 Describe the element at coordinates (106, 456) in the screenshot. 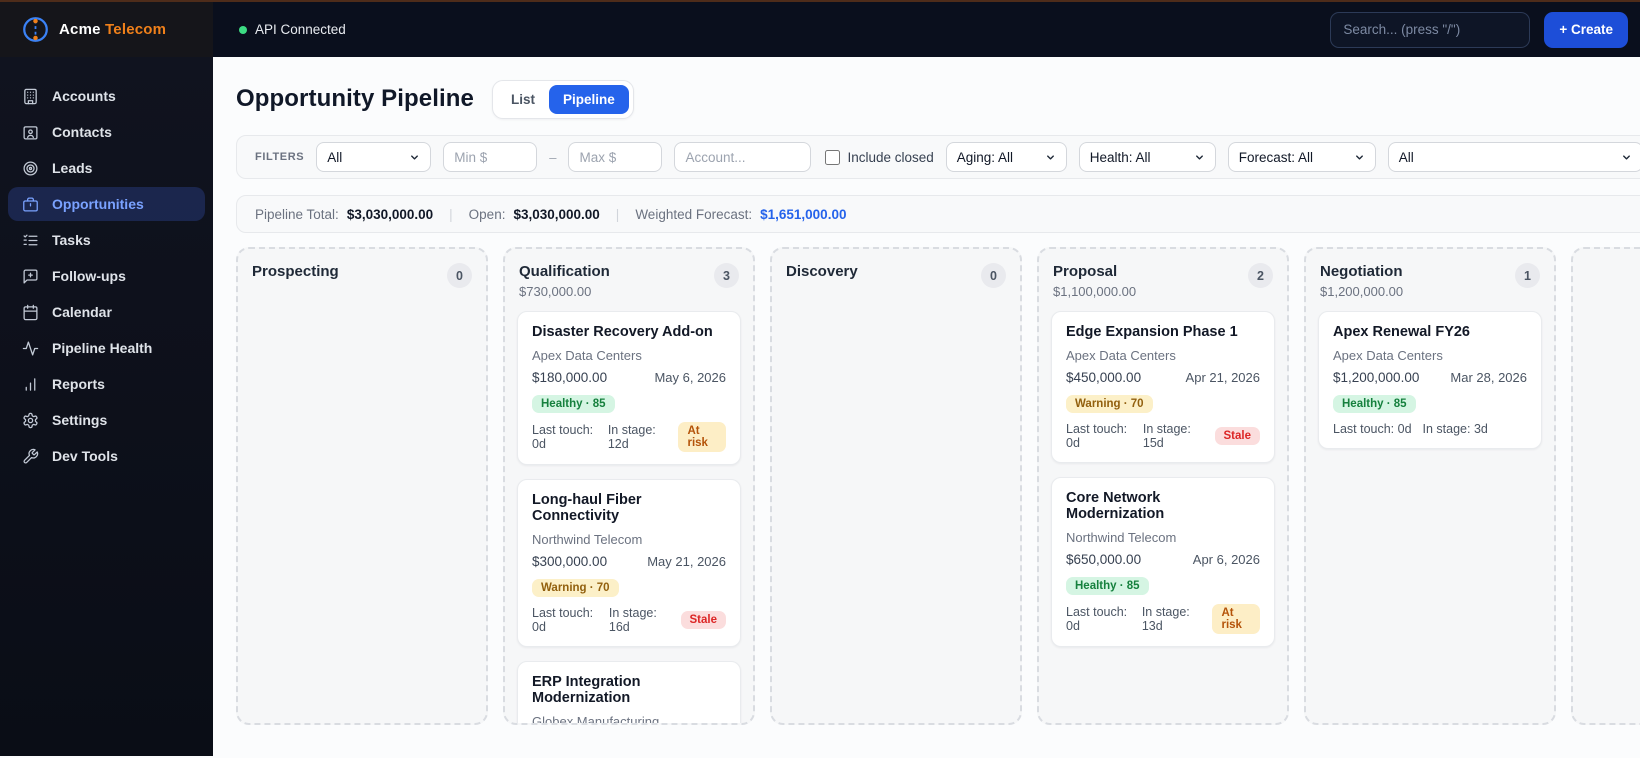

I see `sidebar-item-dev-tools: Dev Tools` at that location.